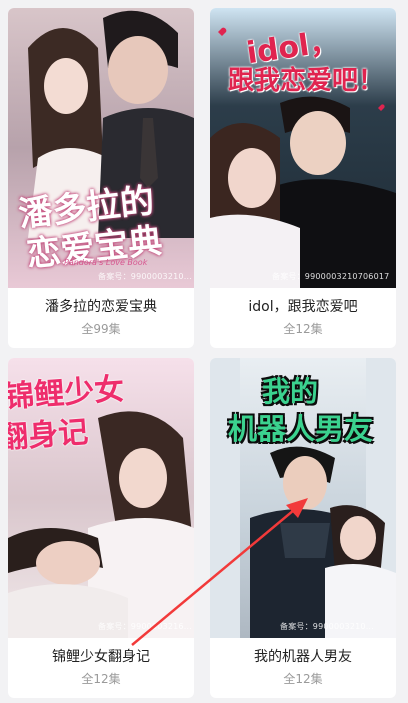 The image size is (408, 703). What do you see at coordinates (303, 307) in the screenshot?
I see `drama-title: idol，跟我恋爱吧` at bounding box center [303, 307].